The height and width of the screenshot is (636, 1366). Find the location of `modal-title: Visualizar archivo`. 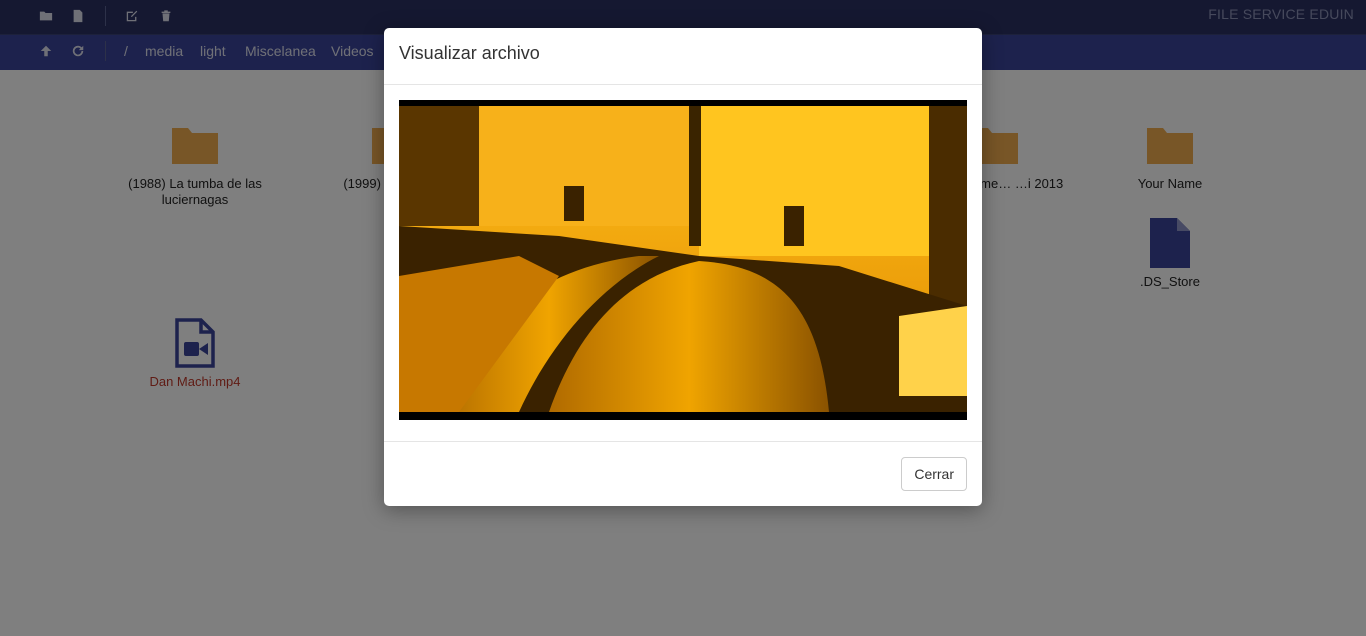

modal-title: Visualizar archivo is located at coordinates (469, 53).